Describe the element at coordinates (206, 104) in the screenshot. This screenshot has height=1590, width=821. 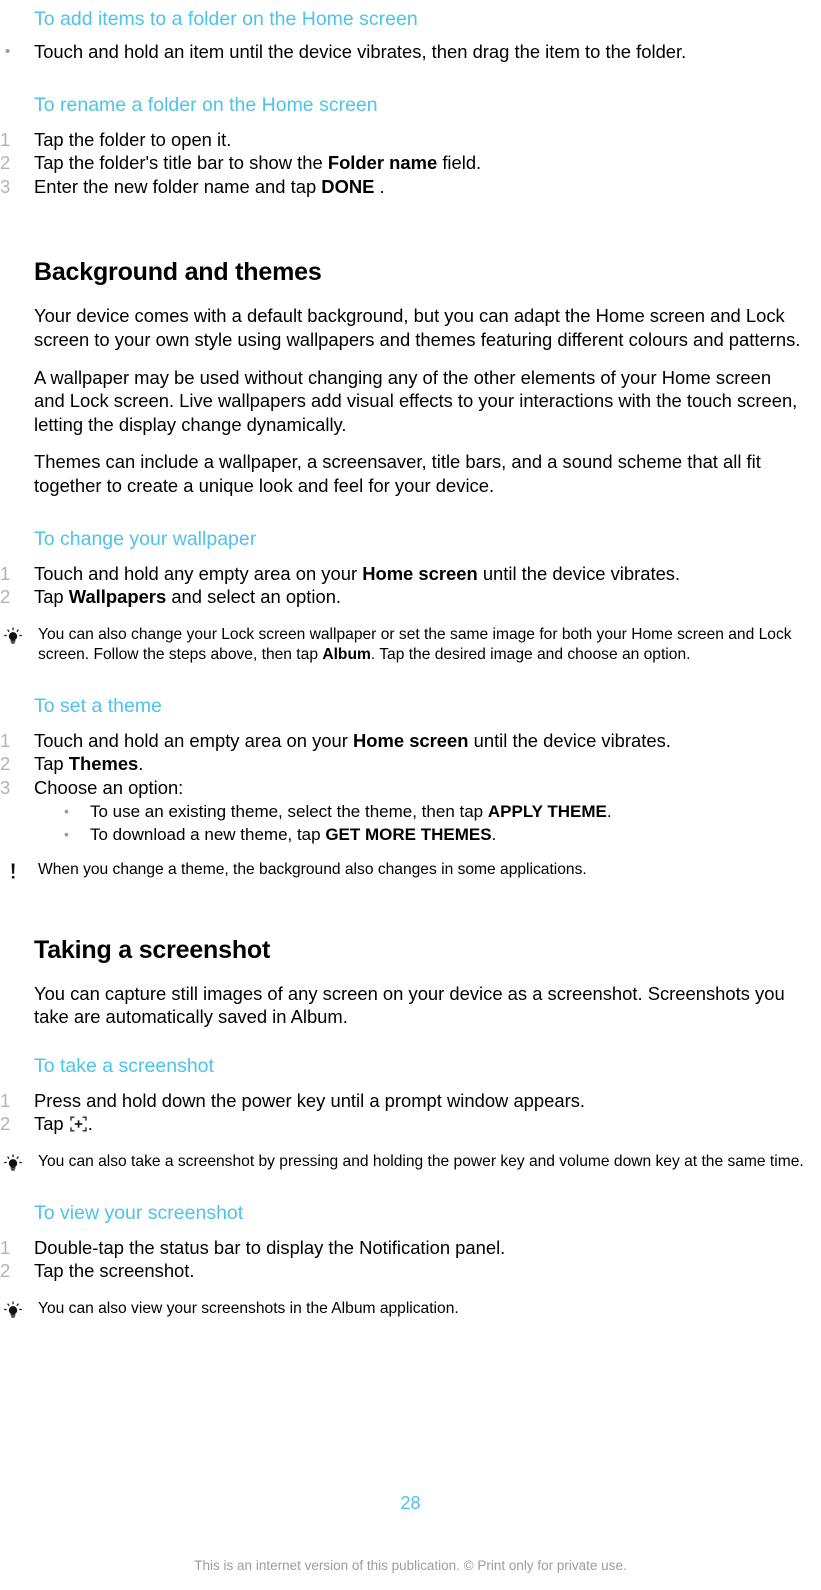
I see `heading-rename-folder: To rename a folder on the Home screen` at that location.